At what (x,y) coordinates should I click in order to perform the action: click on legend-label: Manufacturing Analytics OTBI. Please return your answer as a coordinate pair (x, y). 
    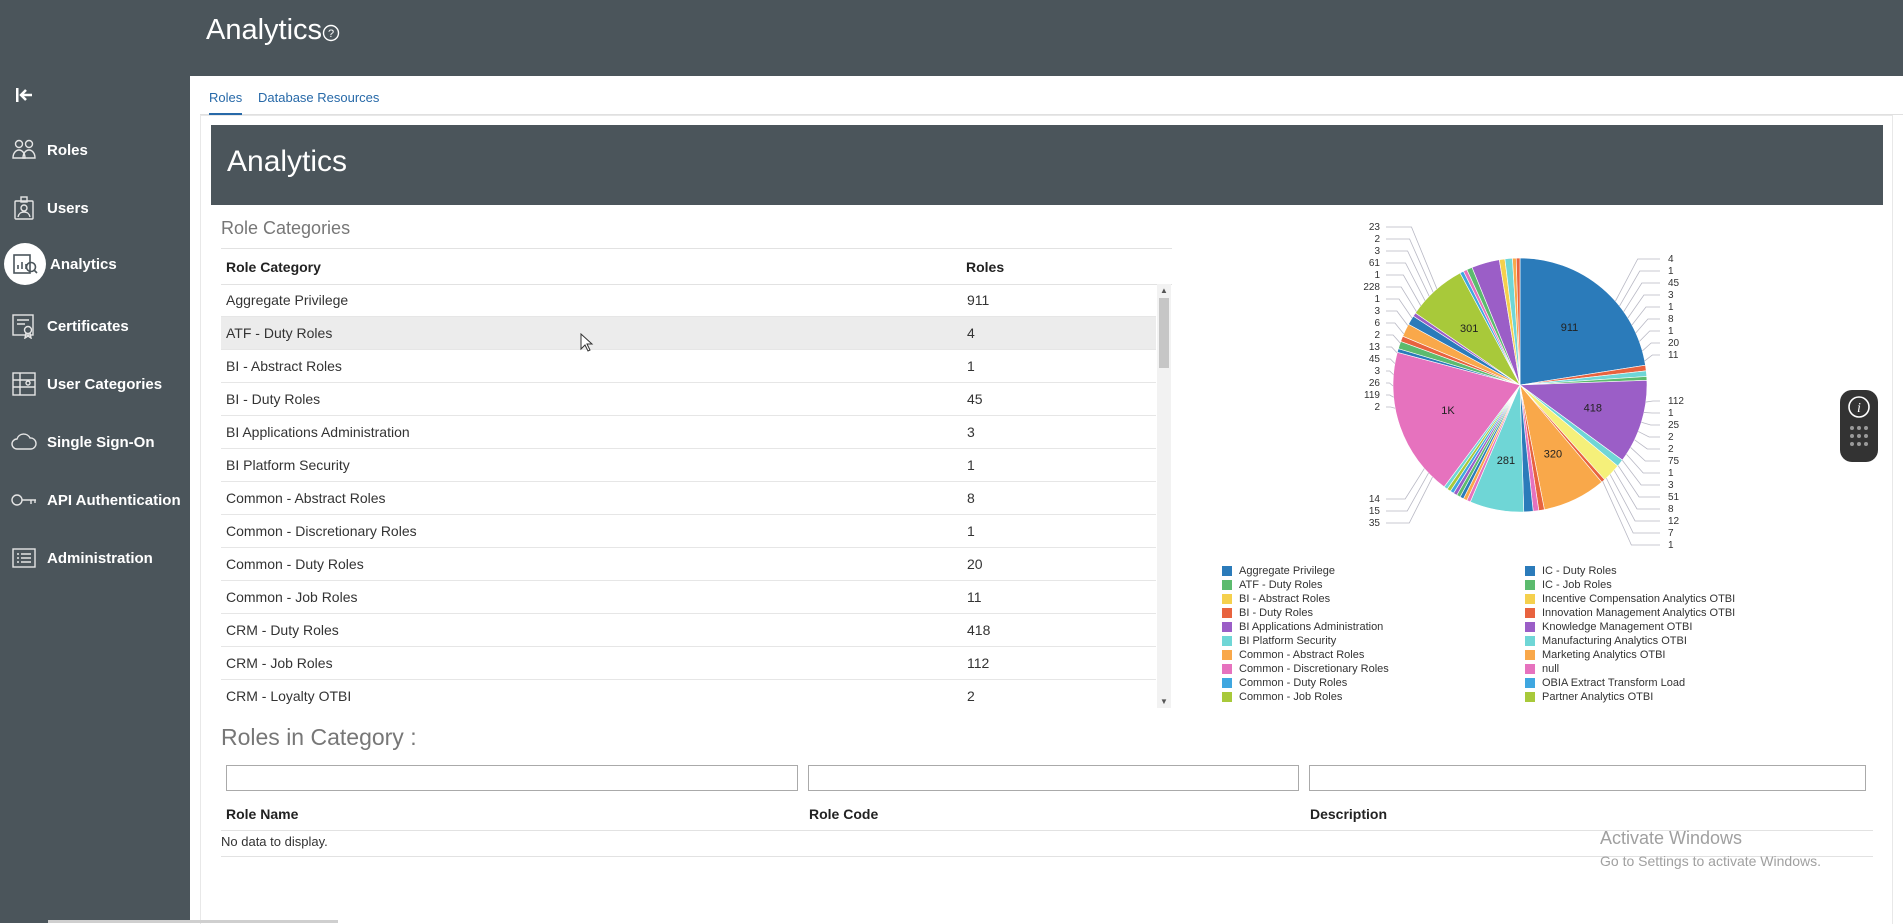
    Looking at the image, I should click on (1614, 641).